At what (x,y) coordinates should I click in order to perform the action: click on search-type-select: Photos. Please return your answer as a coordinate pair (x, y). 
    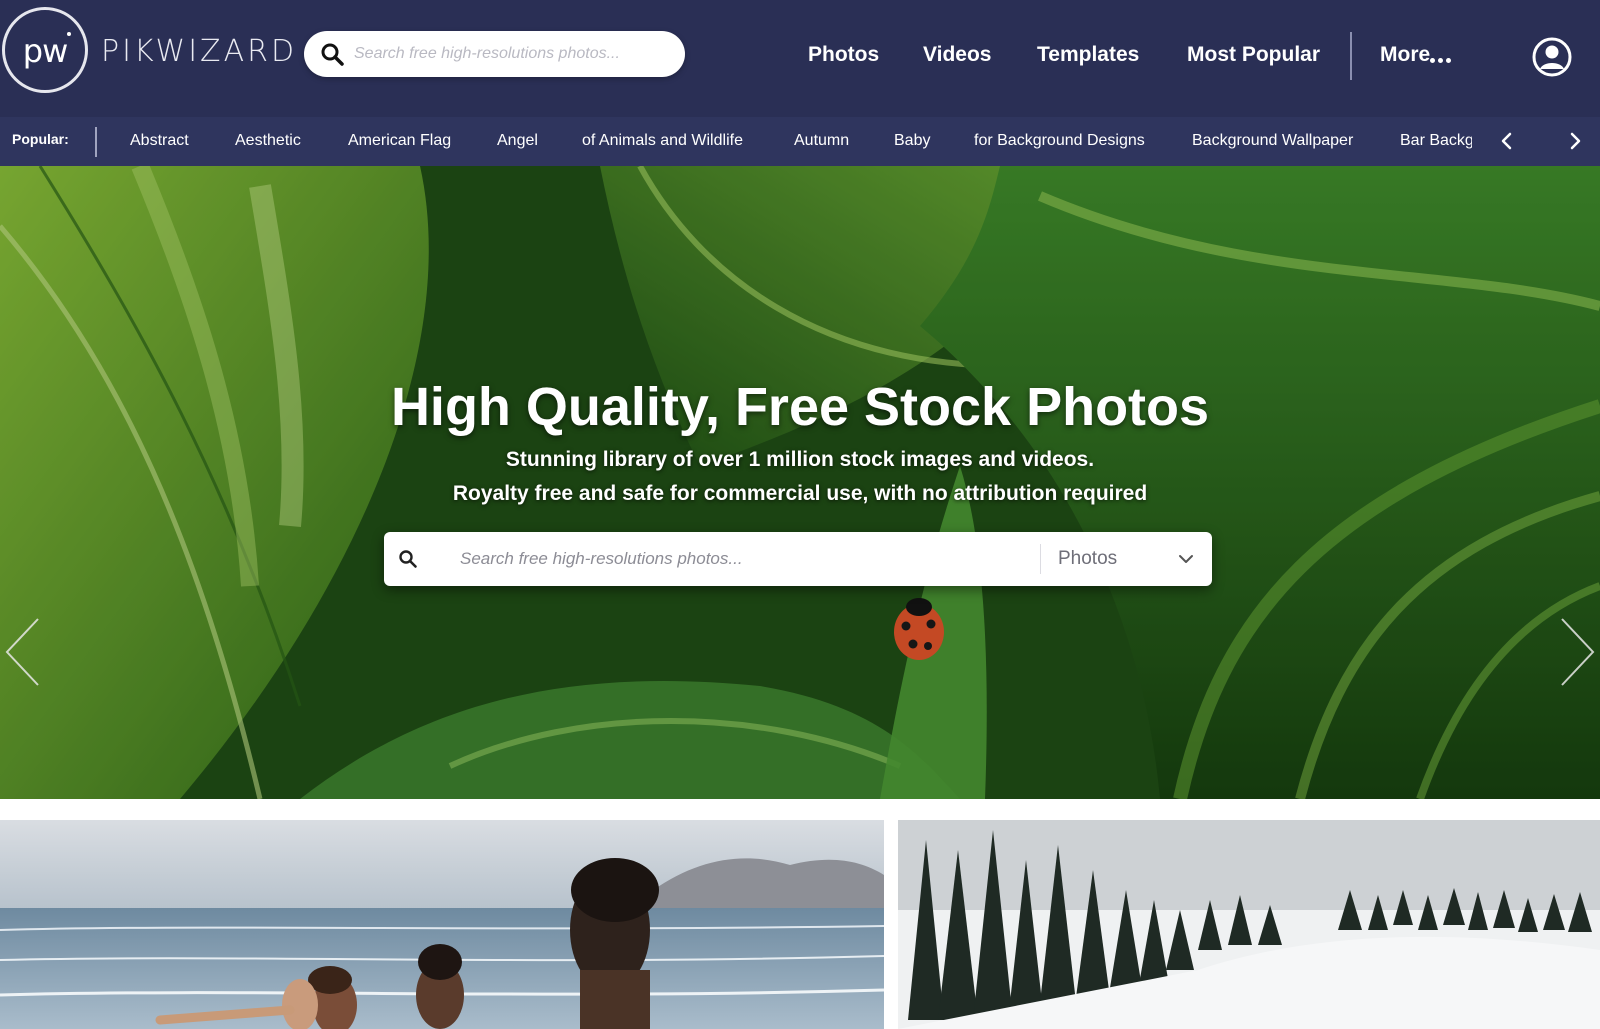
    Looking at the image, I should click on (1130, 559).